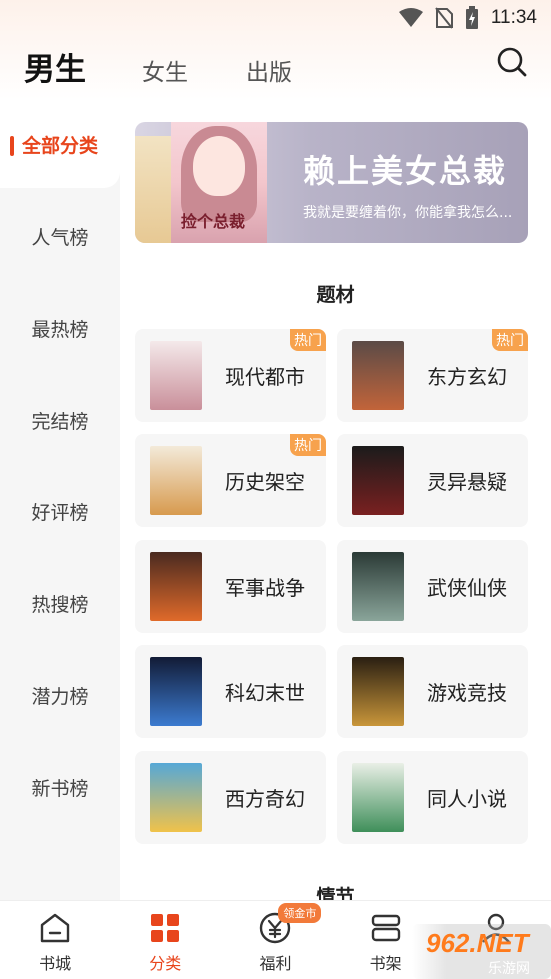  I want to click on category-label: 科幻末世, so click(265, 693).